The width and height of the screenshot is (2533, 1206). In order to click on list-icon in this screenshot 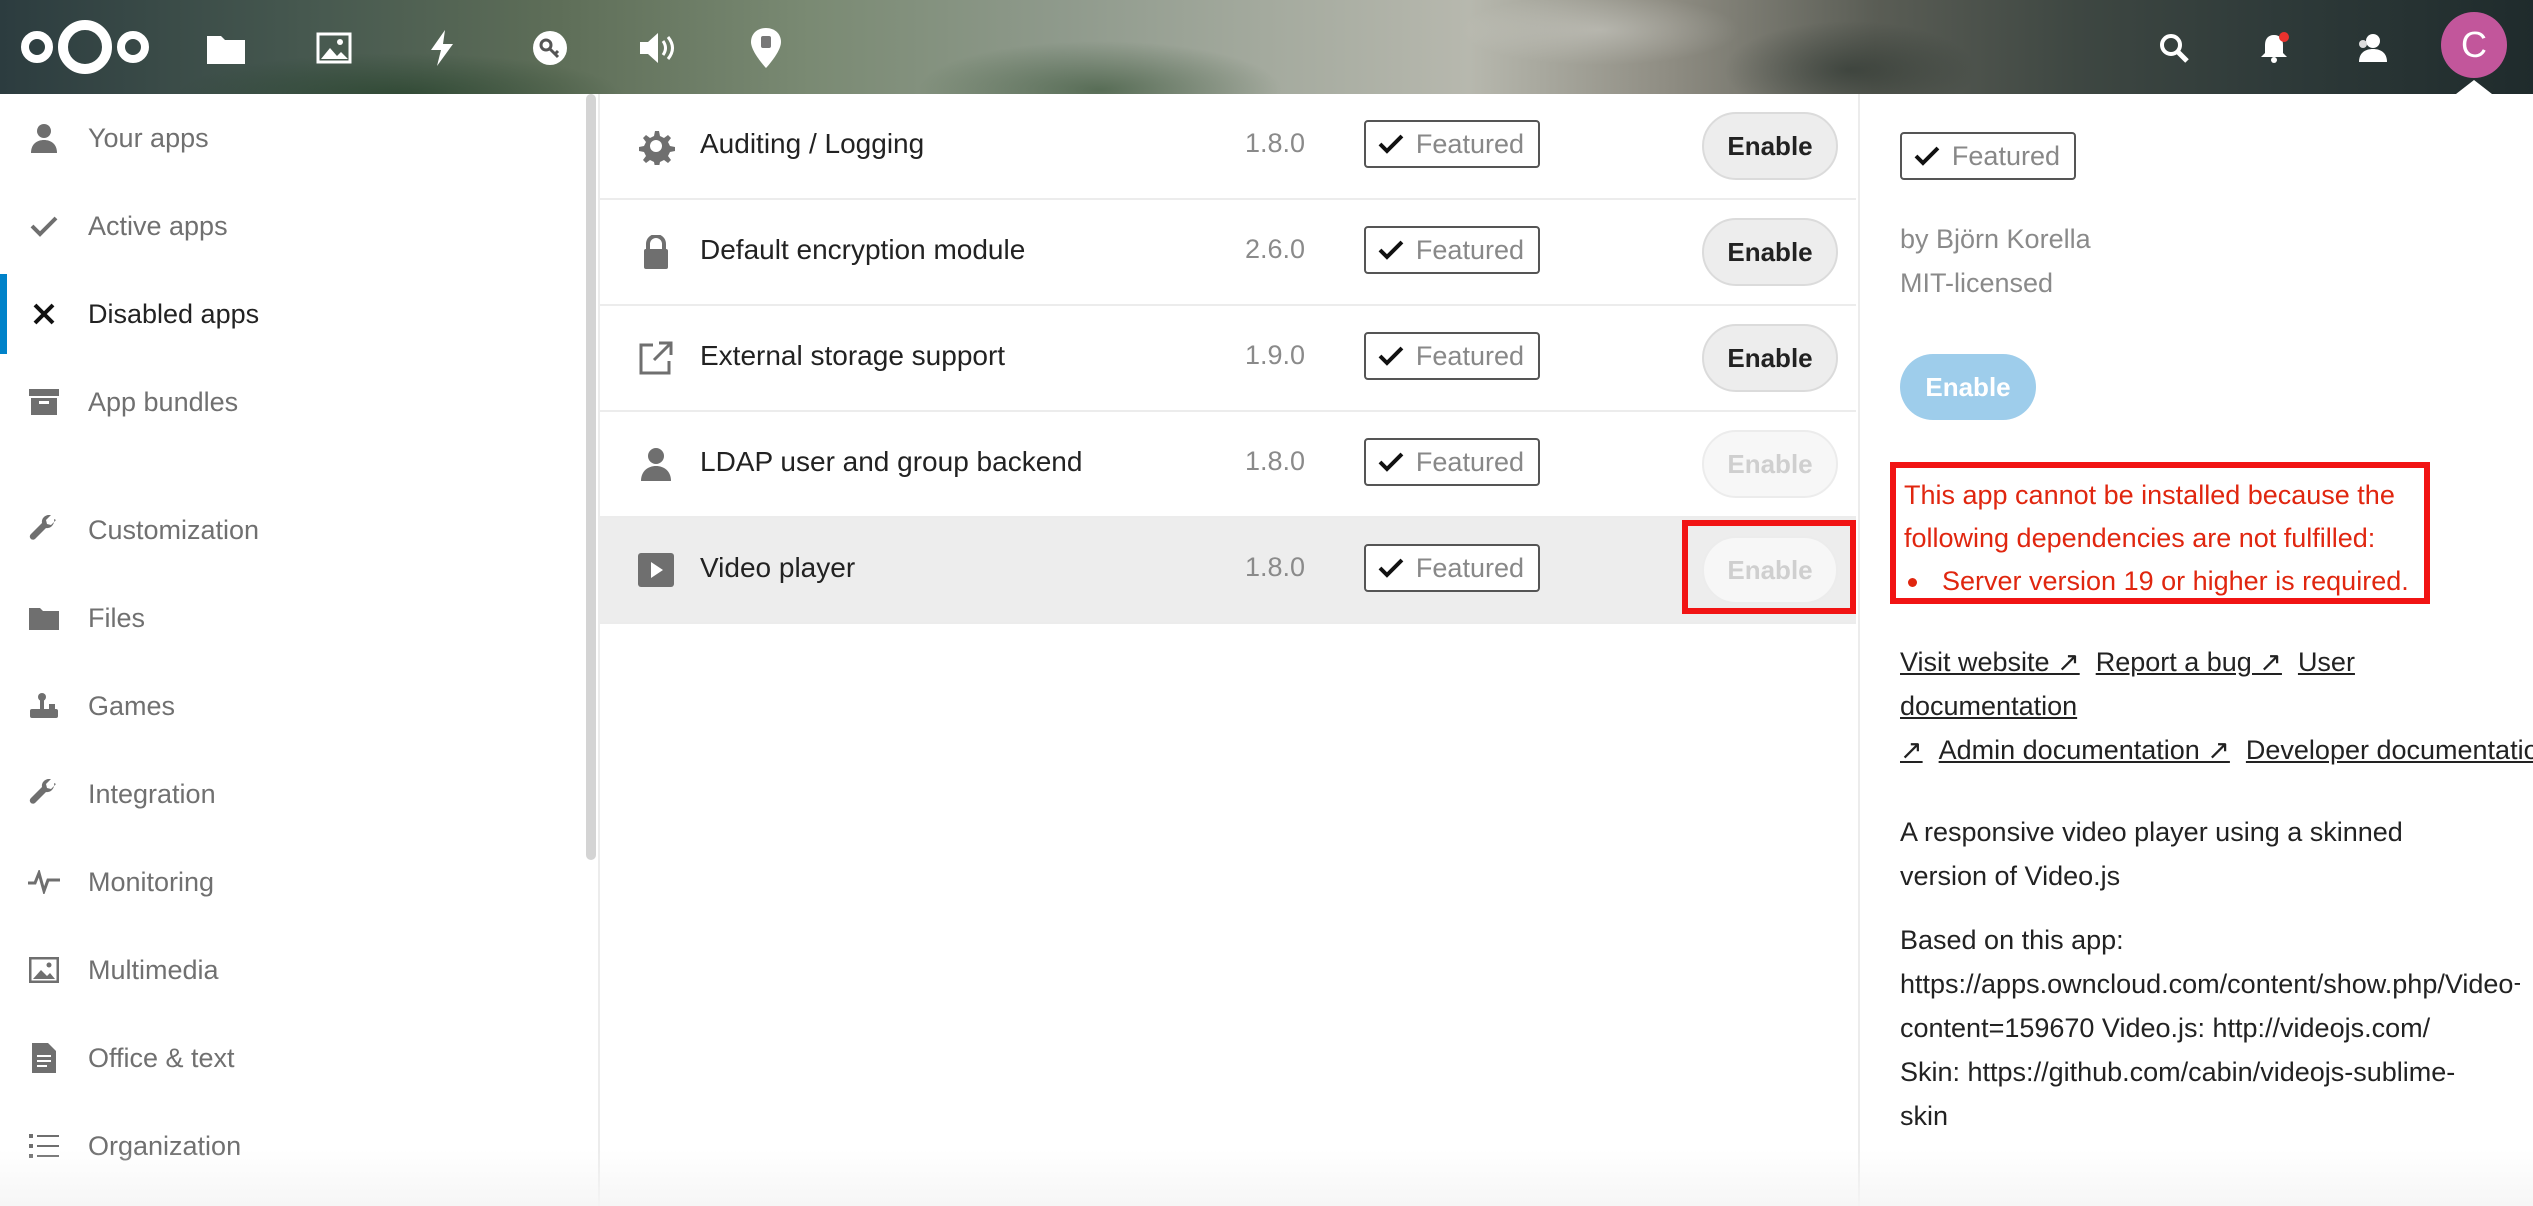, I will do `click(44, 1146)`.